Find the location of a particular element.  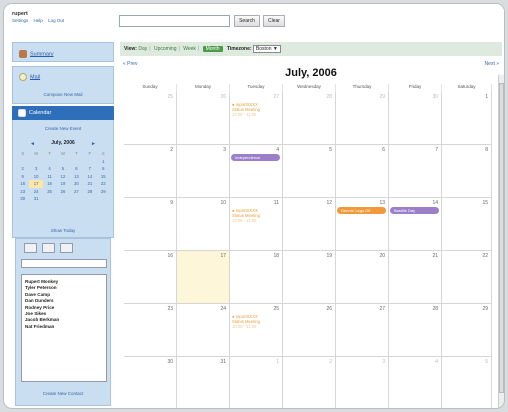

mini-day: 14 is located at coordinates (89, 177).